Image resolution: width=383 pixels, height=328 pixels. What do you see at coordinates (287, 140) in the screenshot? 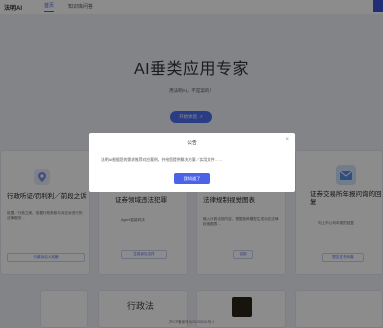
I see `close-icon: ×` at bounding box center [287, 140].